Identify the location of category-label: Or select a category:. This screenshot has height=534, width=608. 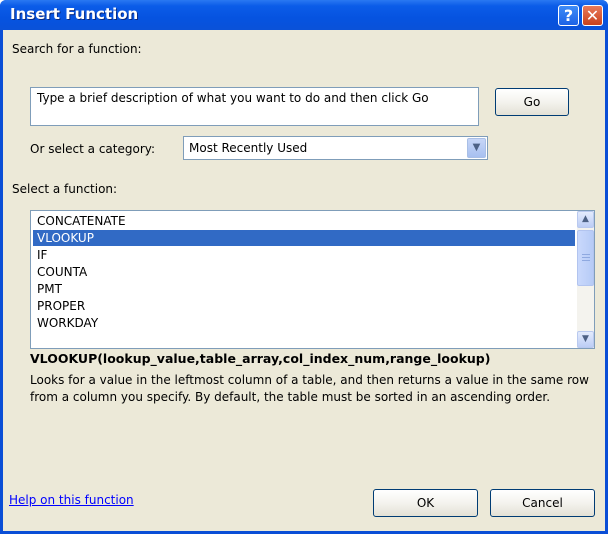
(93, 149).